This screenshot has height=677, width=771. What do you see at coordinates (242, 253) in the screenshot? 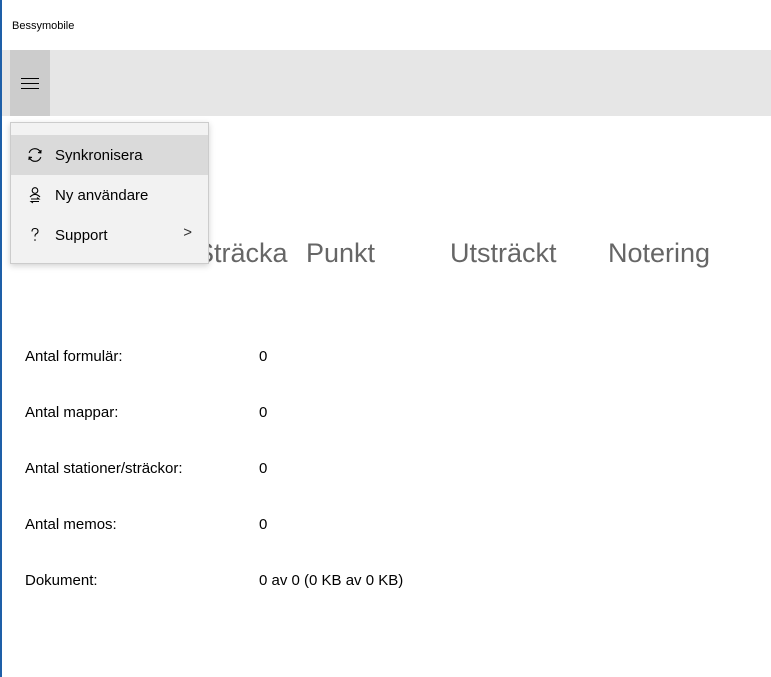
I see `pivot-tab-stracka: Sträcka` at bounding box center [242, 253].